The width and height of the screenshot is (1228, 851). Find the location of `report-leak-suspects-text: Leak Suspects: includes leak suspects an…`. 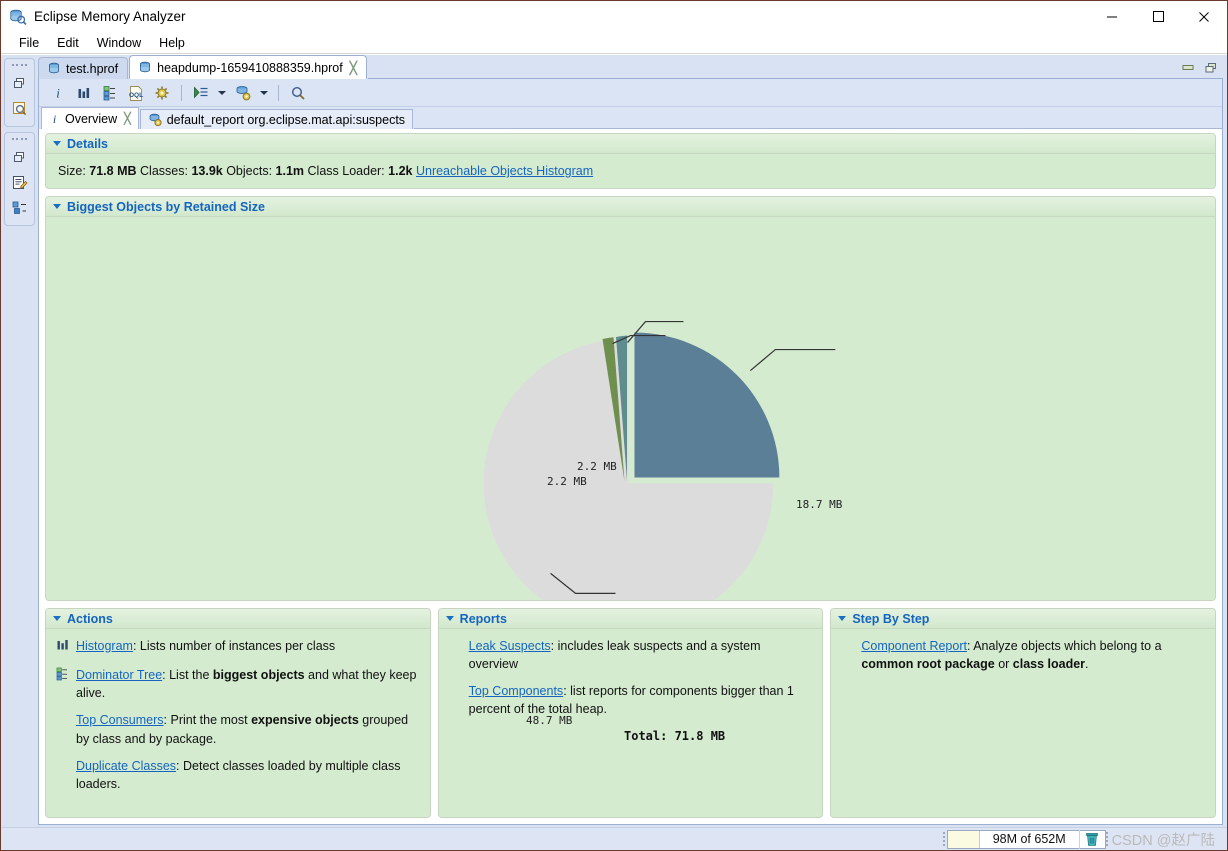

report-leak-suspects-text: Leak Suspects: includes leak suspects an… is located at coordinates (631, 655).